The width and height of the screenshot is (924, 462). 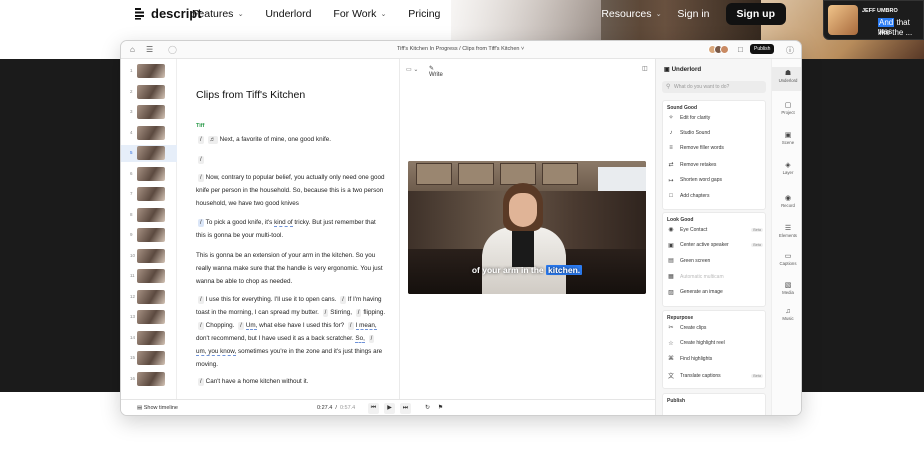 What do you see at coordinates (149, 174) in the screenshot?
I see `scene-thumbnail: 6` at bounding box center [149, 174].